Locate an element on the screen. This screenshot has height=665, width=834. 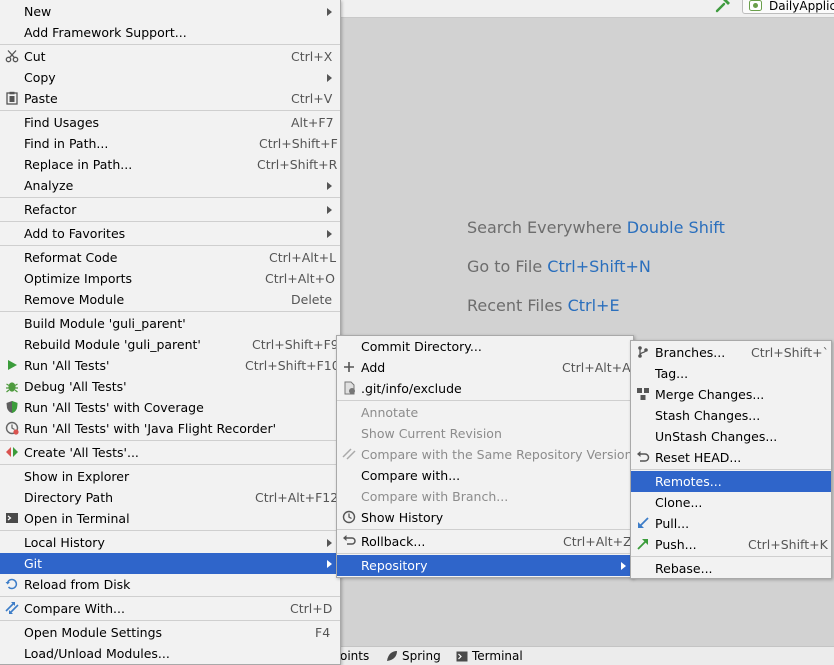
menu-item-run-coverage: Run 'All Tests' with Coverage is located at coordinates (170, 407).